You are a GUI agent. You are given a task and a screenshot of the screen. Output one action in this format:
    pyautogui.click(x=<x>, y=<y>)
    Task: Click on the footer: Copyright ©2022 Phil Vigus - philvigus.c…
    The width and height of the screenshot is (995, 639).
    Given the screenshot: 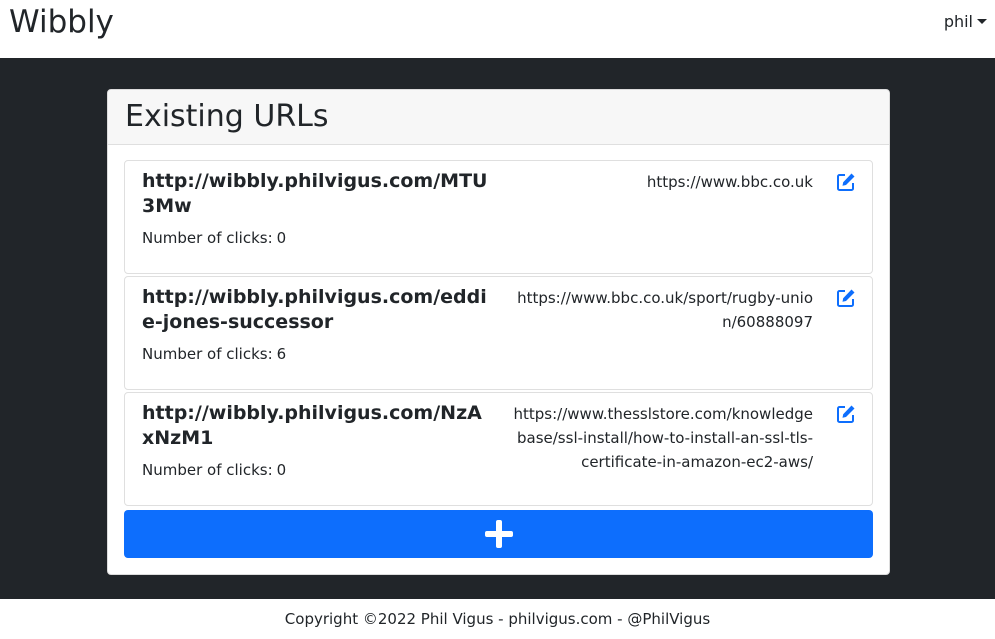 What is the action you would take?
    pyautogui.click(x=497, y=617)
    